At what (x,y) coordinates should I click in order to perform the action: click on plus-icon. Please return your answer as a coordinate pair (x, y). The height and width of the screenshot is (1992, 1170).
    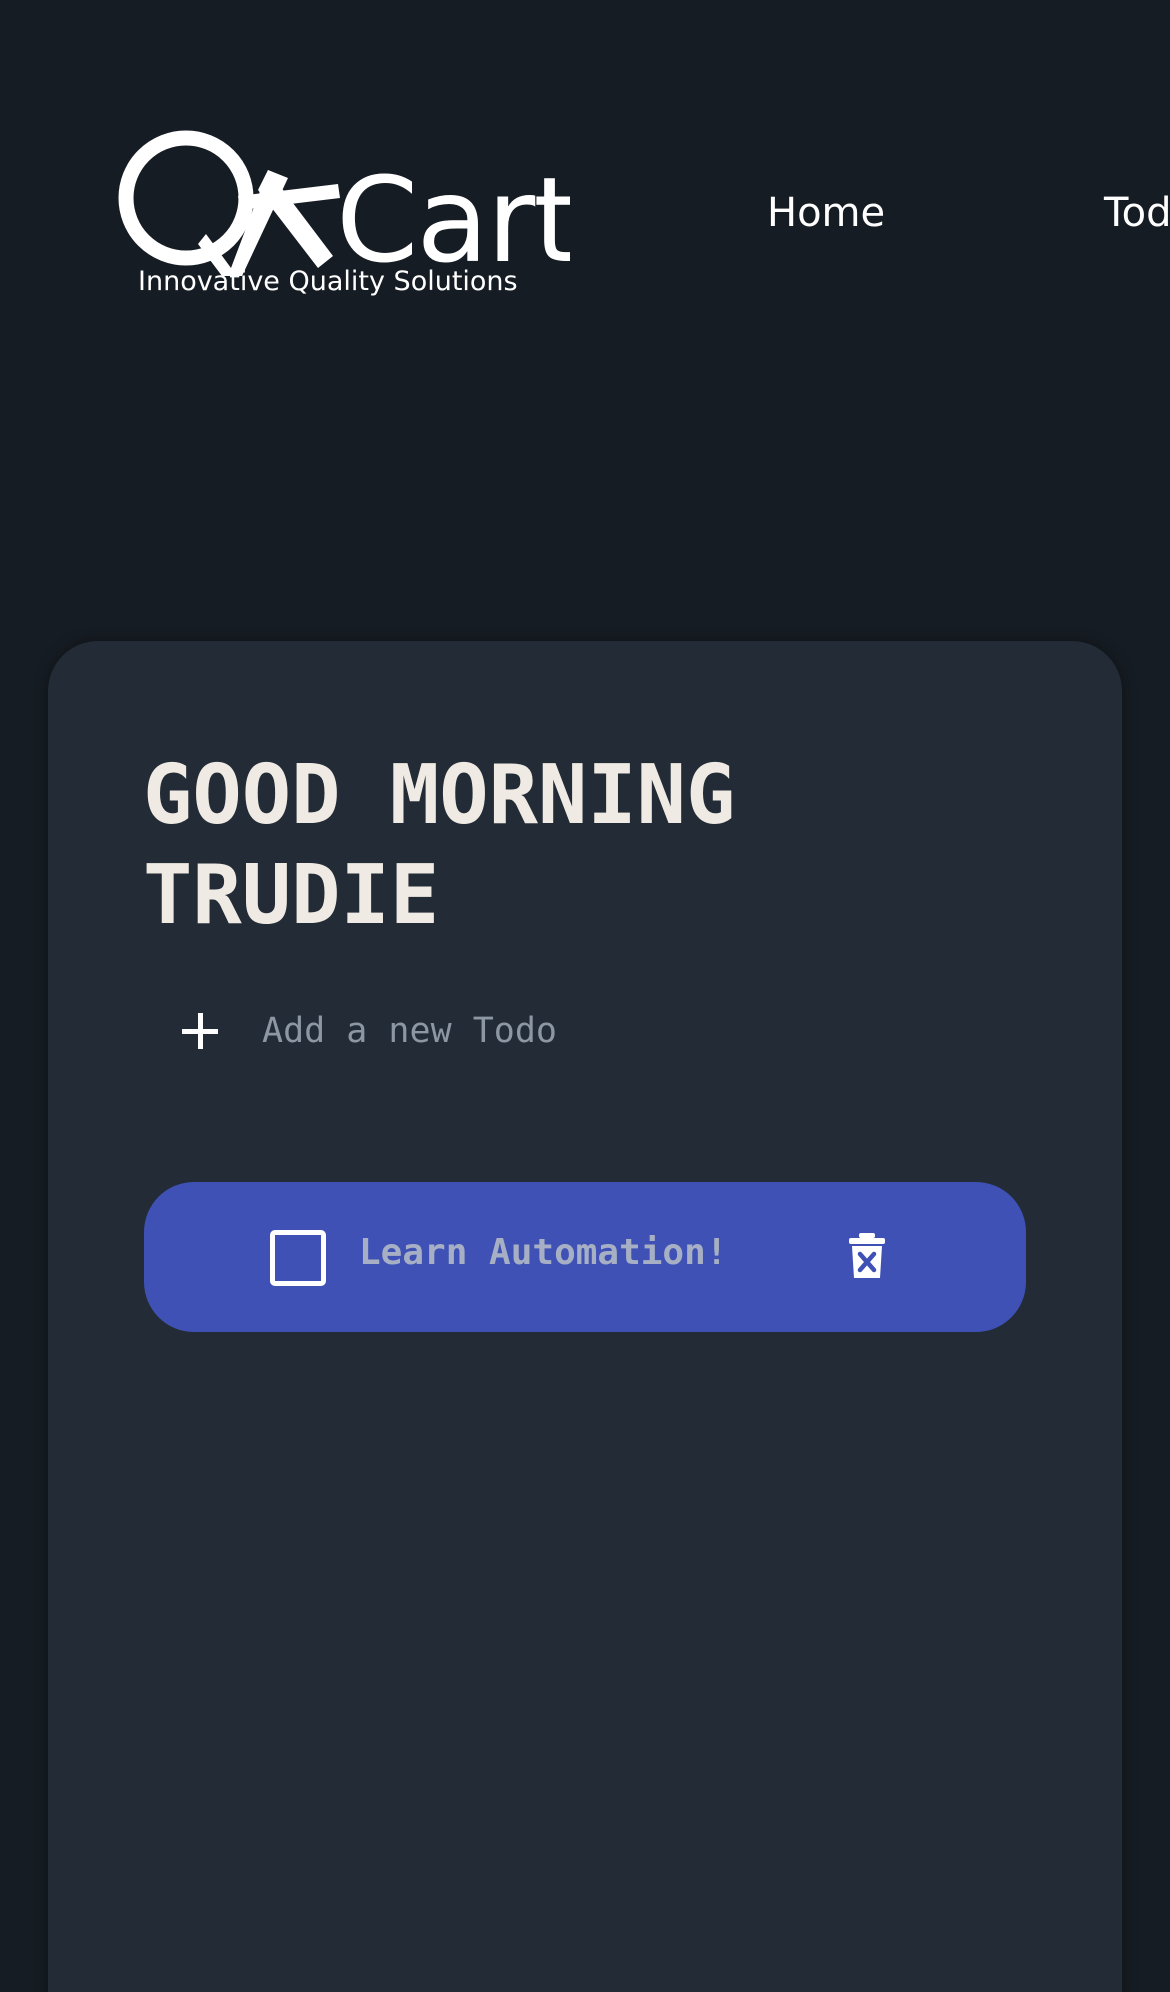
    Looking at the image, I should click on (200, 1031).